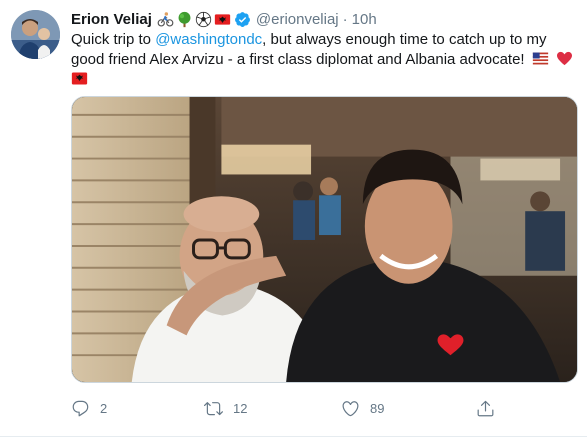  I want to click on albania-flag-emoji-icon, so click(222, 19).